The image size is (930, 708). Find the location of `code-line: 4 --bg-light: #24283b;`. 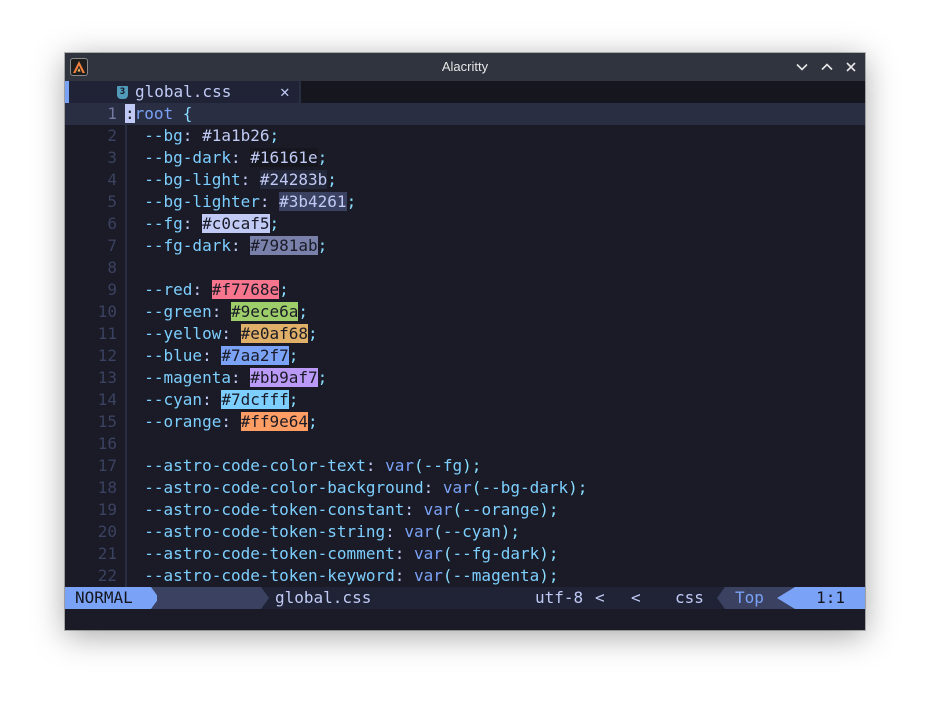

code-line: 4 --bg-light: #24283b; is located at coordinates (465, 180).